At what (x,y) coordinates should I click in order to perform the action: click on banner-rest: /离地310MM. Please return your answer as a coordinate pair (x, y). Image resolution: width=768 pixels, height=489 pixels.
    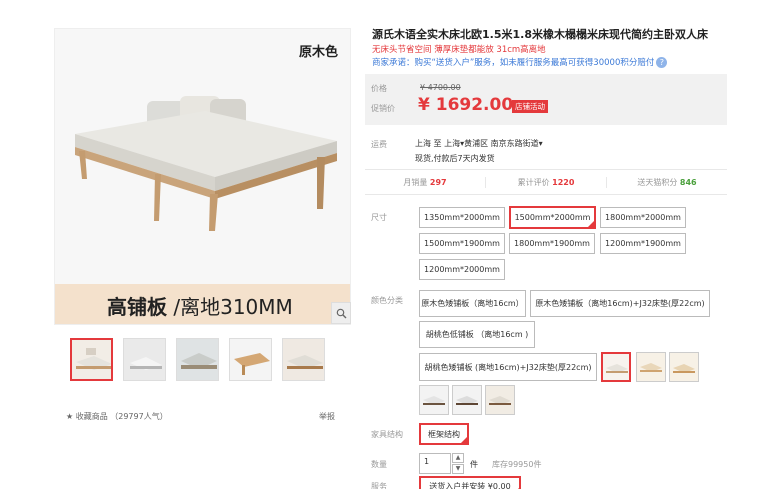
    Looking at the image, I should click on (230, 307).